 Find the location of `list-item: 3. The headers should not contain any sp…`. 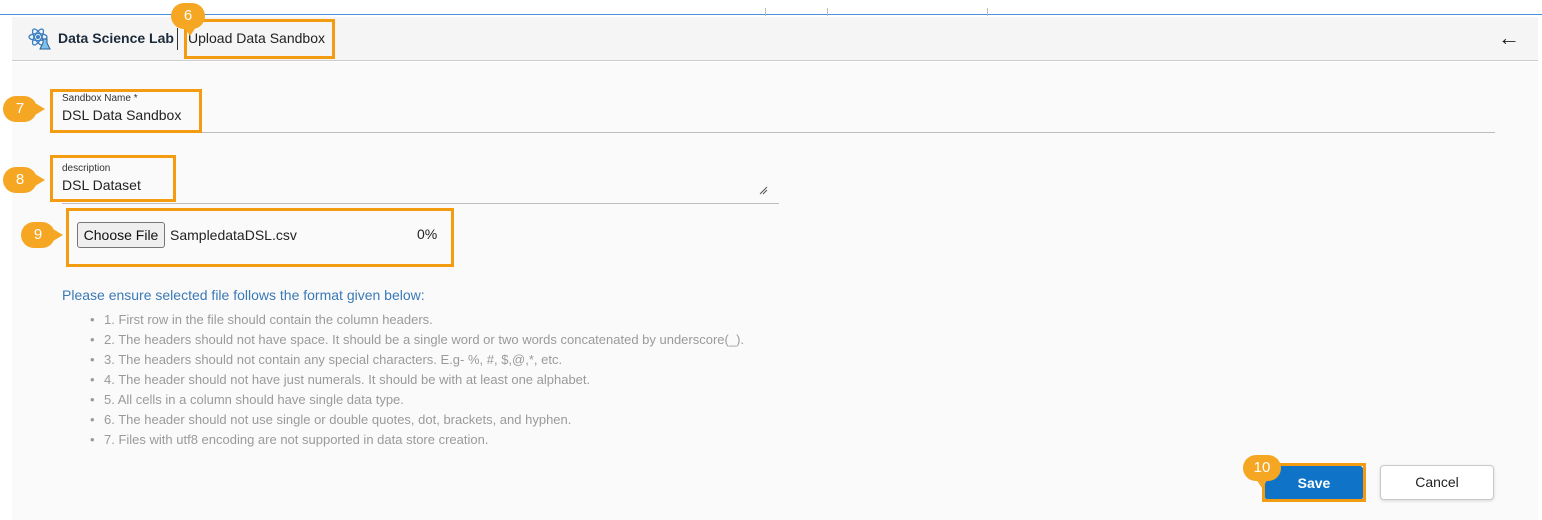

list-item: 3. The headers should not contain any sp… is located at coordinates (417, 360).